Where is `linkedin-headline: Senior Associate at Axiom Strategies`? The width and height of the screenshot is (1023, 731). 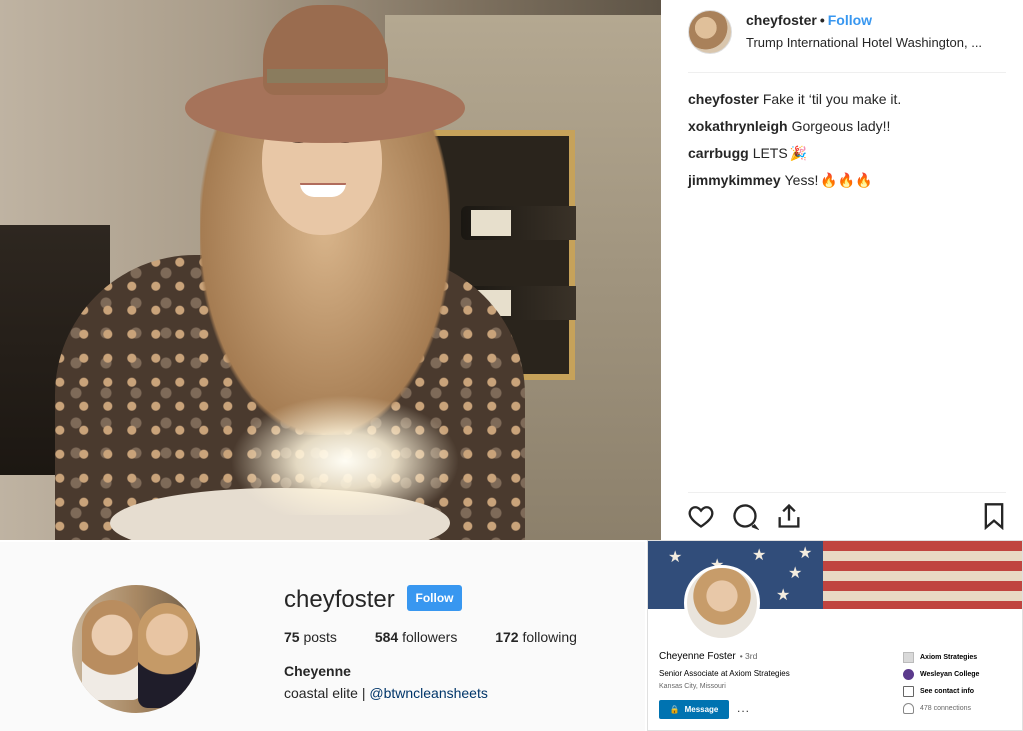
linkedin-headline: Senior Associate at Axiom Strategies is located at coordinates (724, 673).